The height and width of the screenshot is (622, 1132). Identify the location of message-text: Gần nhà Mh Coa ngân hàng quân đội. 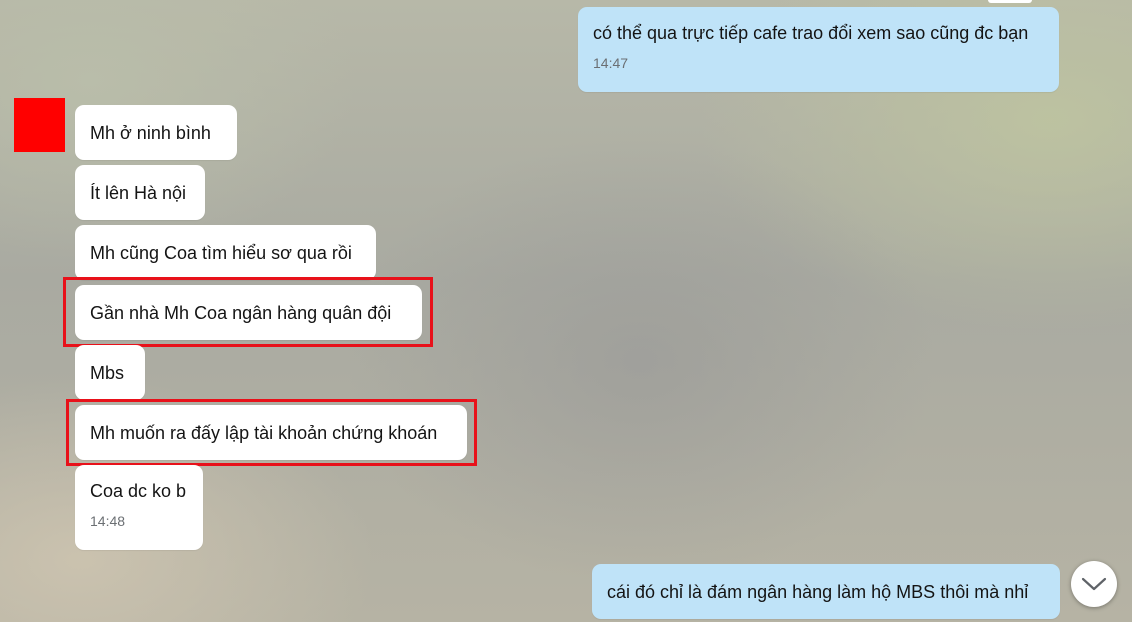
(241, 312).